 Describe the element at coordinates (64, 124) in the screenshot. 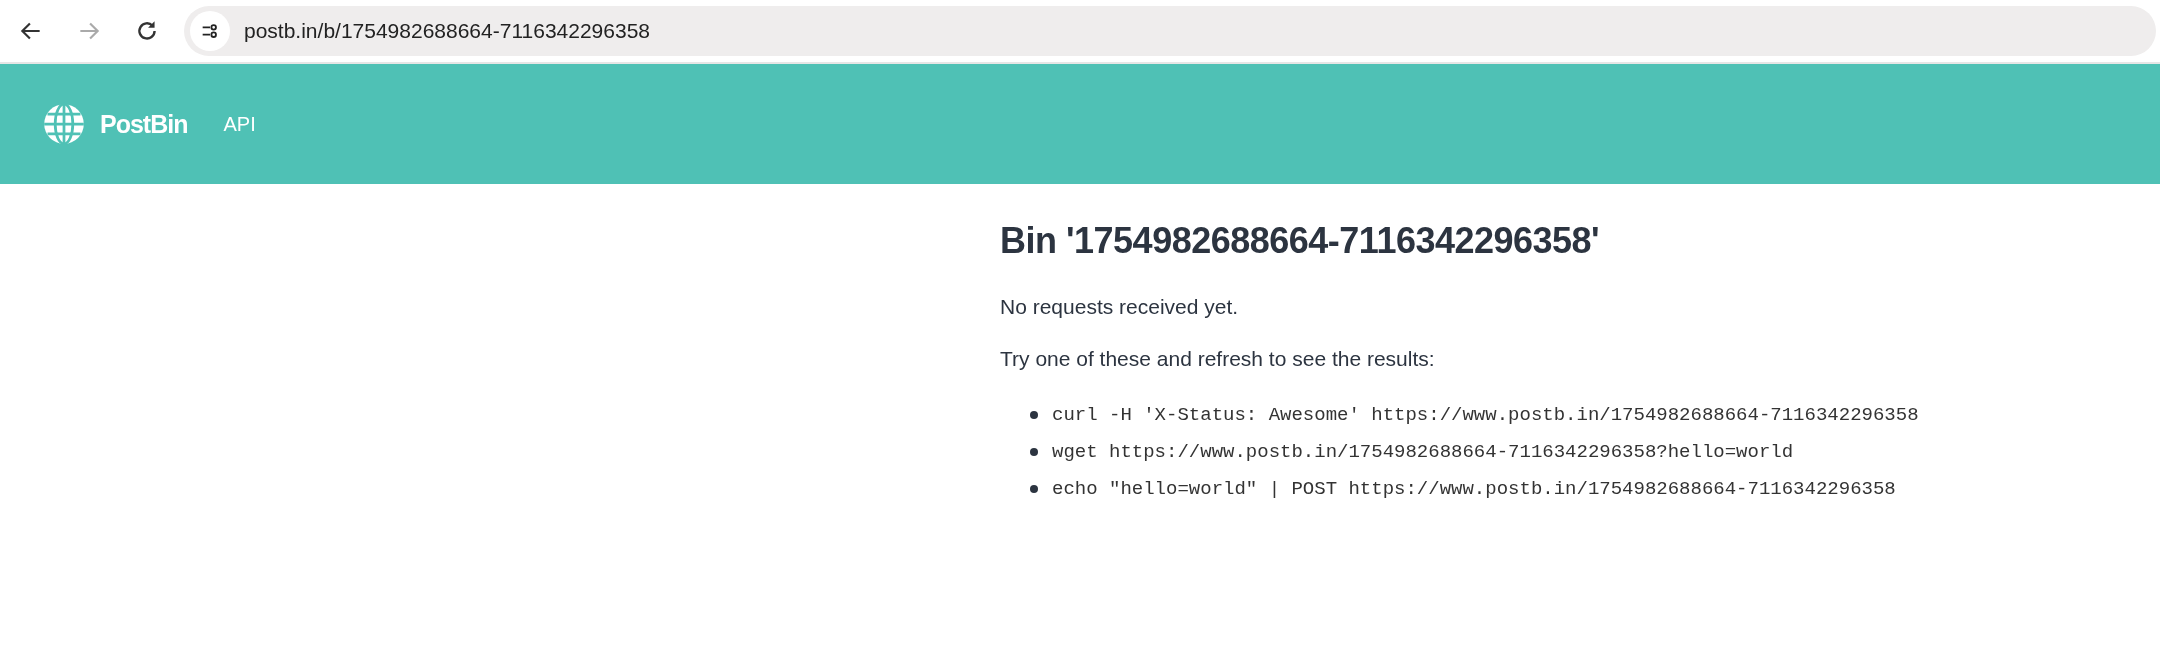

I see `globe-icon` at that location.